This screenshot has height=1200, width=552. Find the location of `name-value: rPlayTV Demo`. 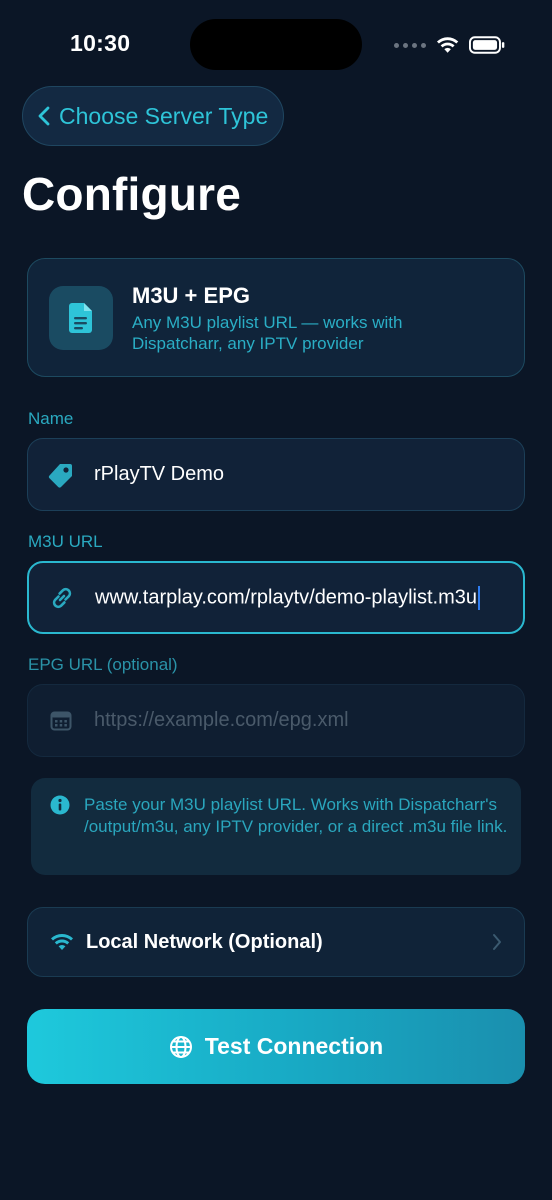

name-value: rPlayTV Demo is located at coordinates (159, 474).